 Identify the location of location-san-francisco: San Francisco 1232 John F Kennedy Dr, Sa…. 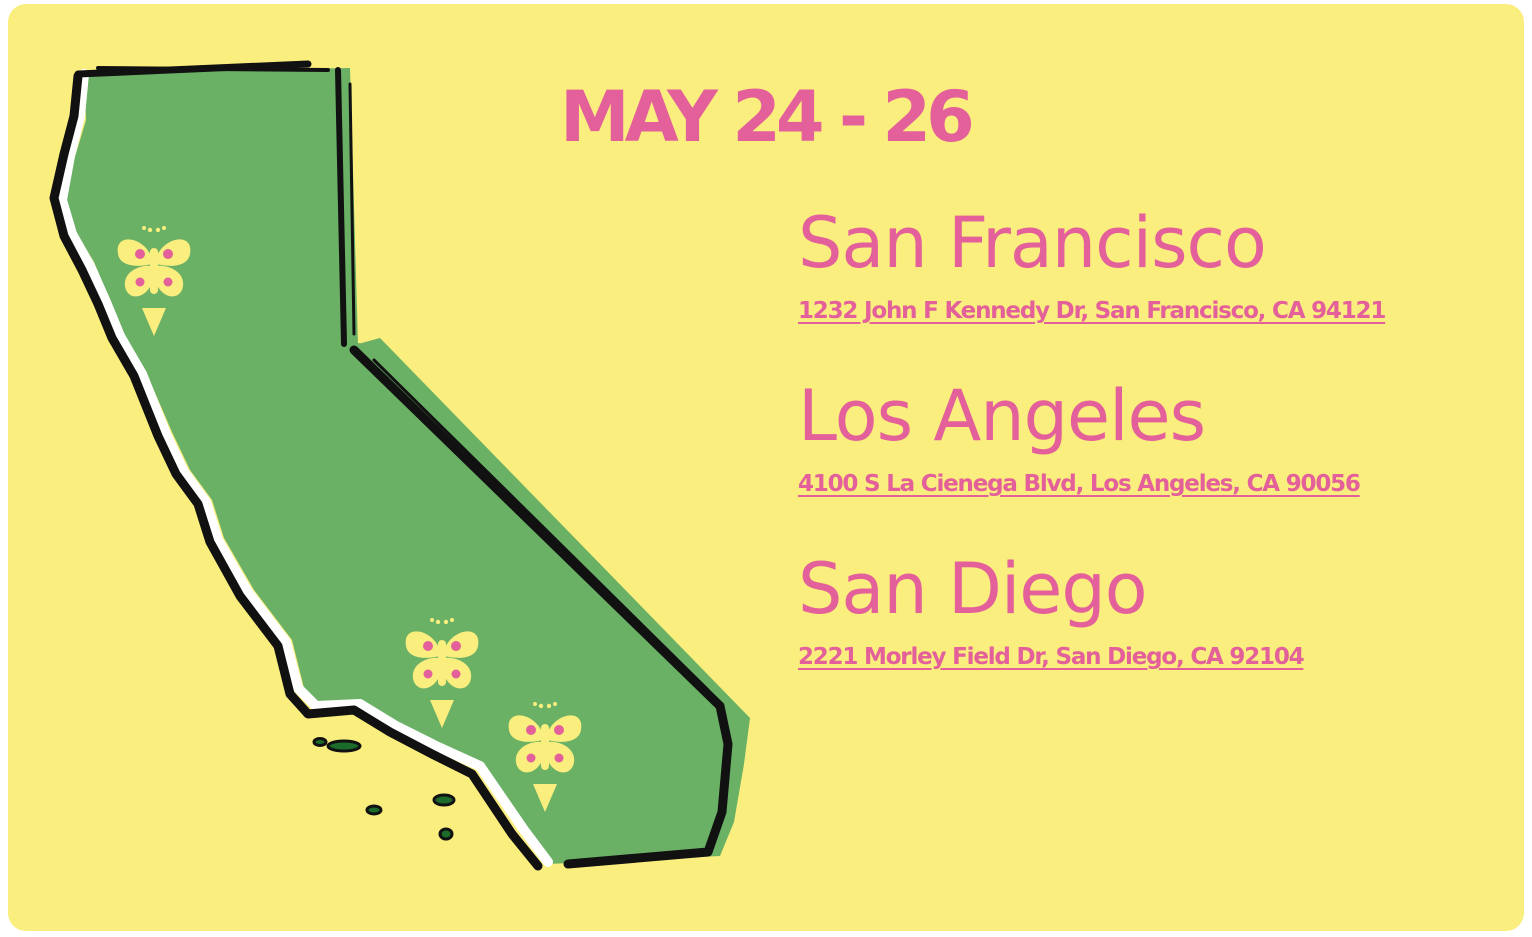
(1153, 288).